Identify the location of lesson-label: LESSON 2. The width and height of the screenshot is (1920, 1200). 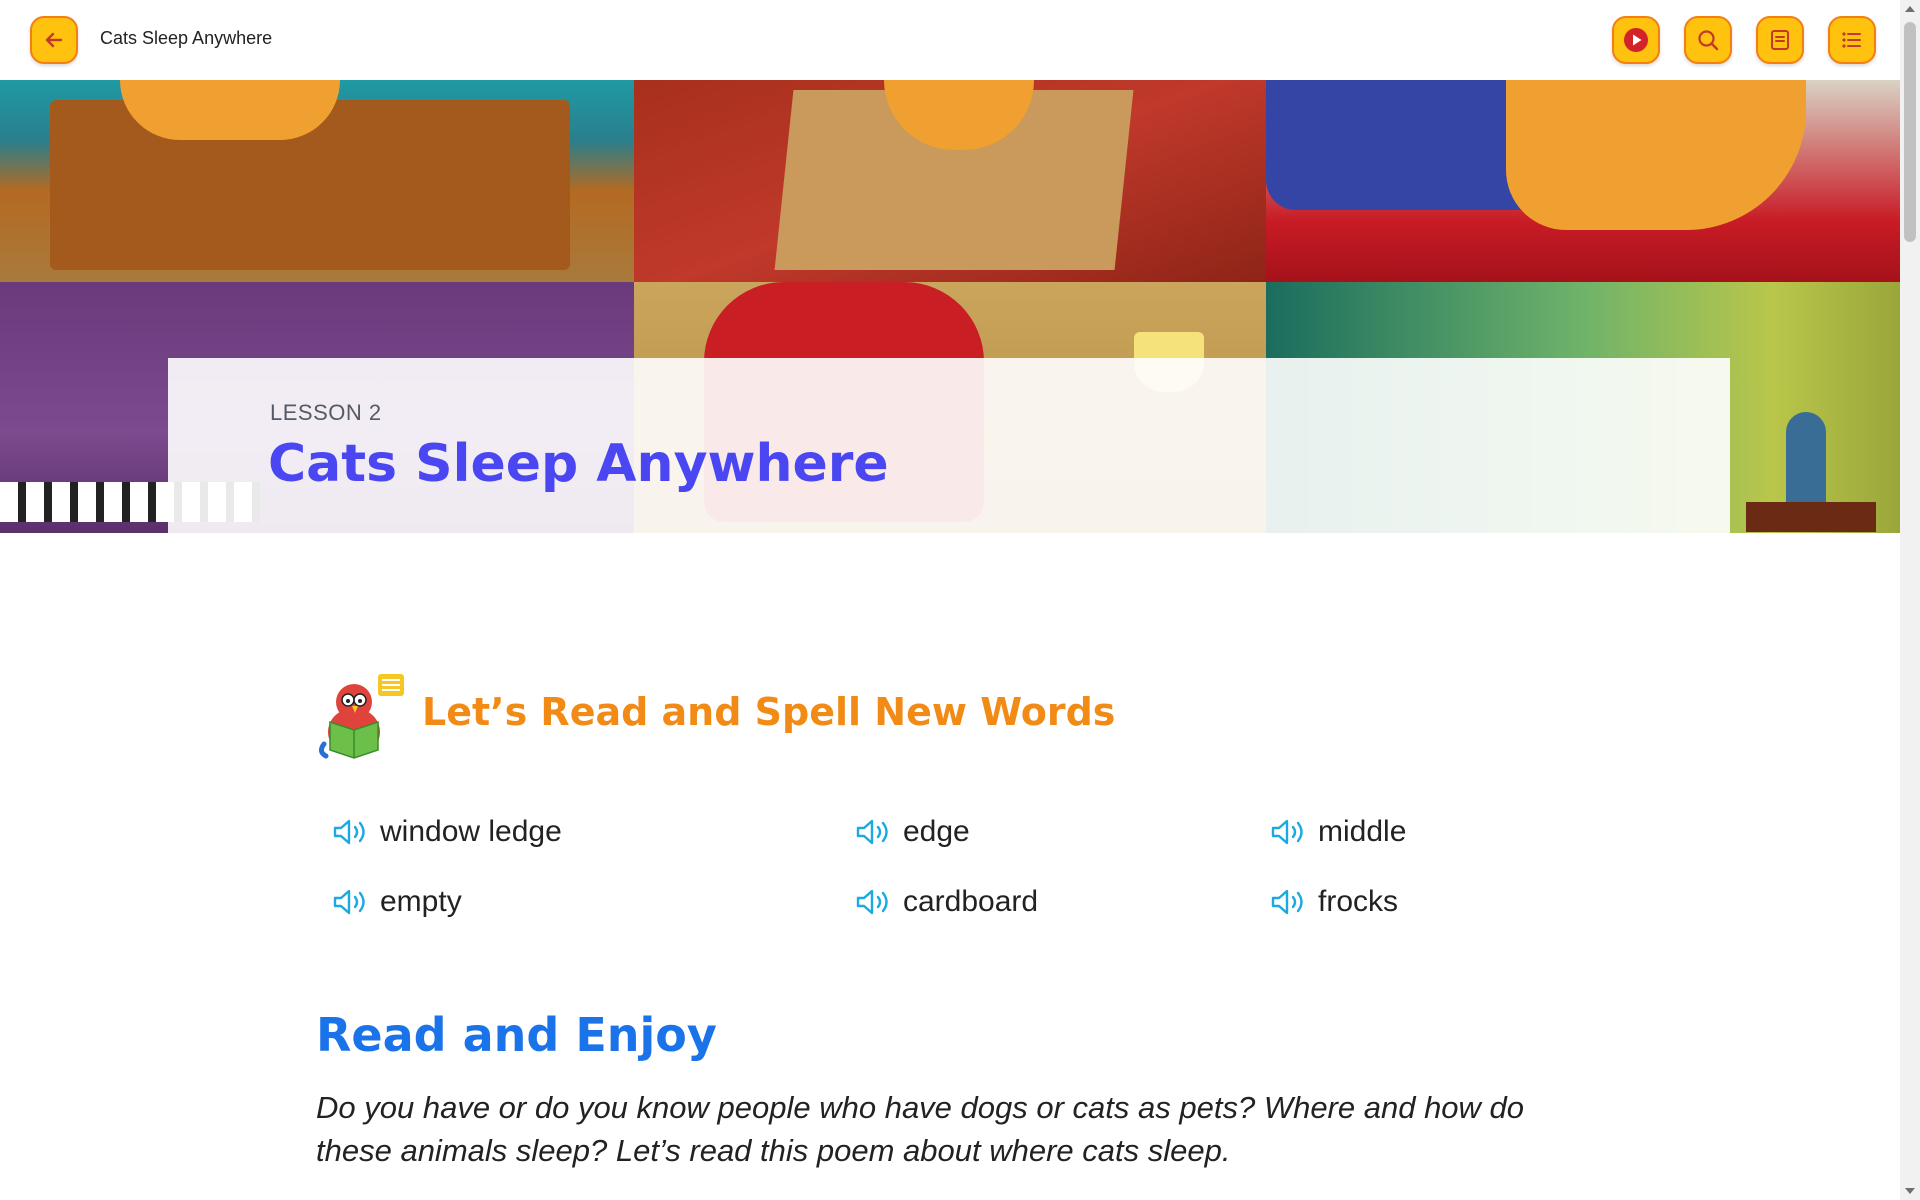
(326, 412).